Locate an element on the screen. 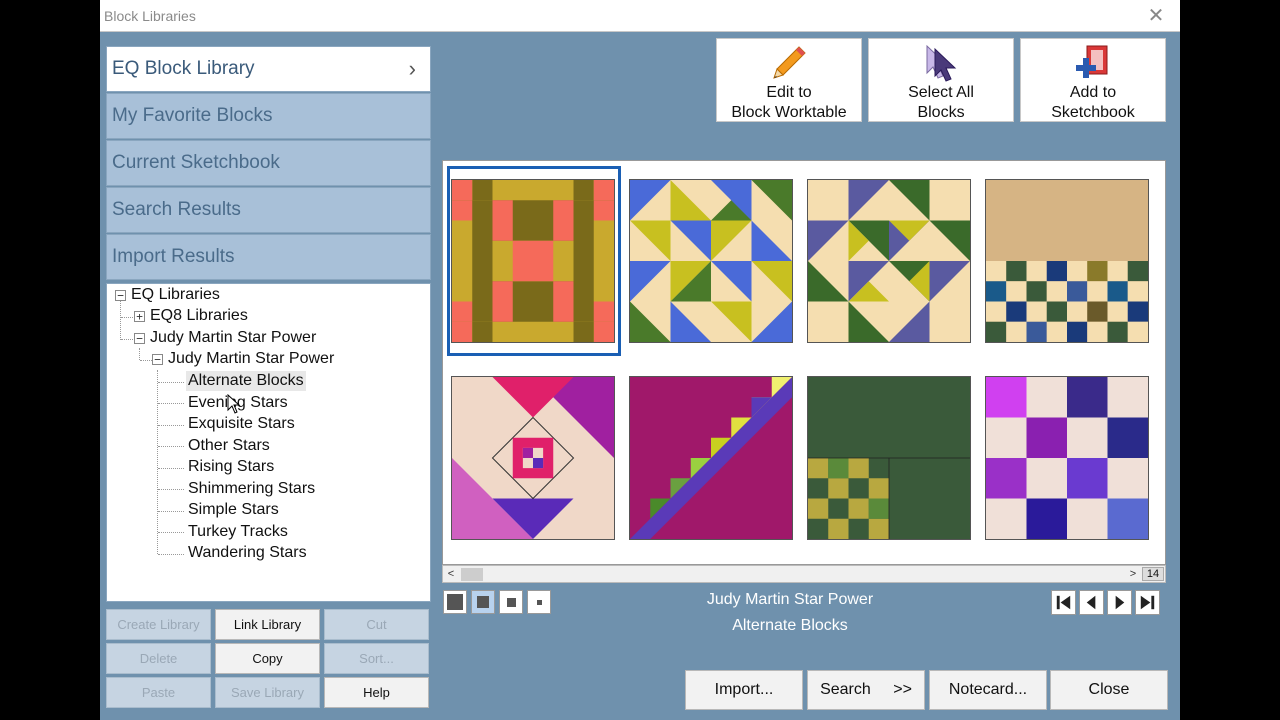 The image size is (1280, 720). edit-label-line2: Block Worktable is located at coordinates (789, 112).